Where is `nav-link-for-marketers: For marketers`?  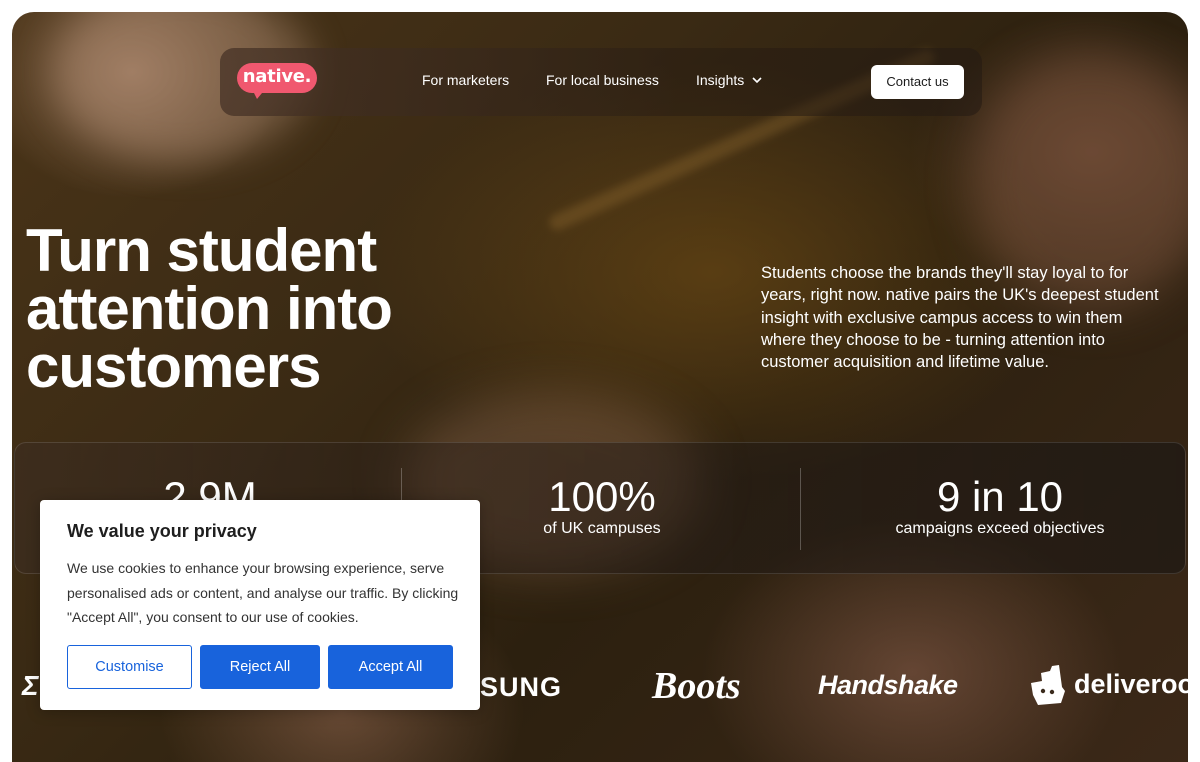 nav-link-for-marketers: For marketers is located at coordinates (465, 80).